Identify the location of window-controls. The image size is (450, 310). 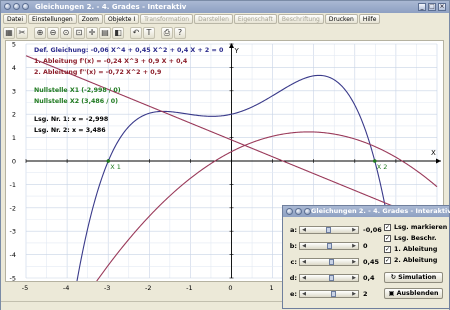
(16, 6).